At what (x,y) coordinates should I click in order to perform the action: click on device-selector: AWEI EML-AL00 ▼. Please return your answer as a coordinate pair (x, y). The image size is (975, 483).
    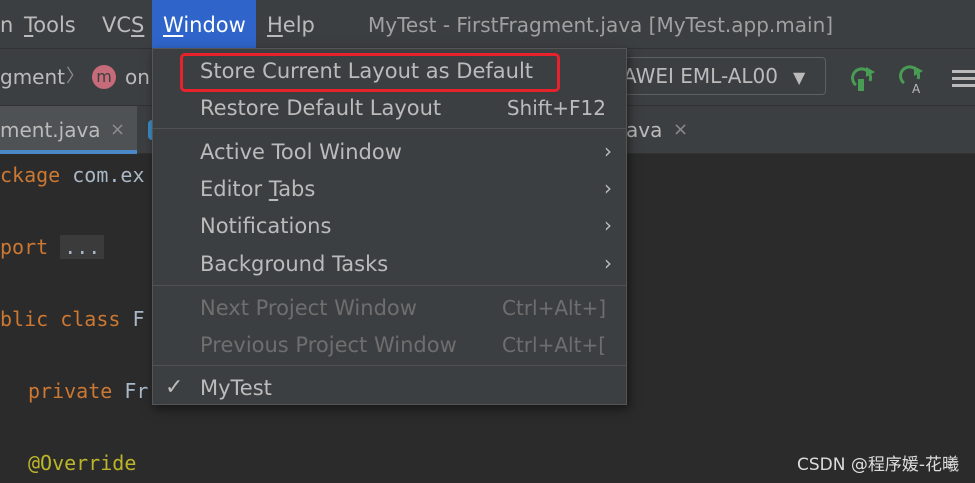
    Looking at the image, I should click on (719, 76).